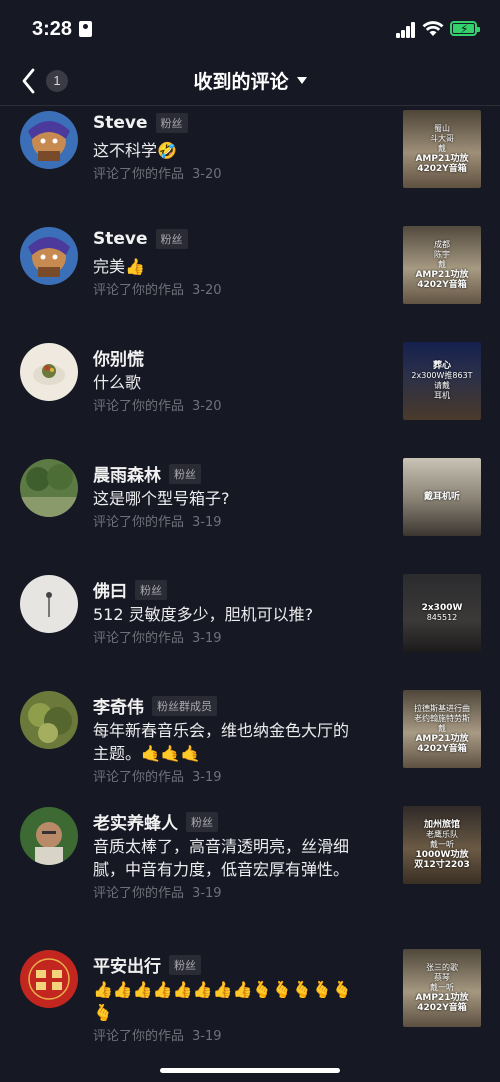 This screenshot has width=500, height=1082. I want to click on commenter-name: 老实养蜂人, so click(135, 821).